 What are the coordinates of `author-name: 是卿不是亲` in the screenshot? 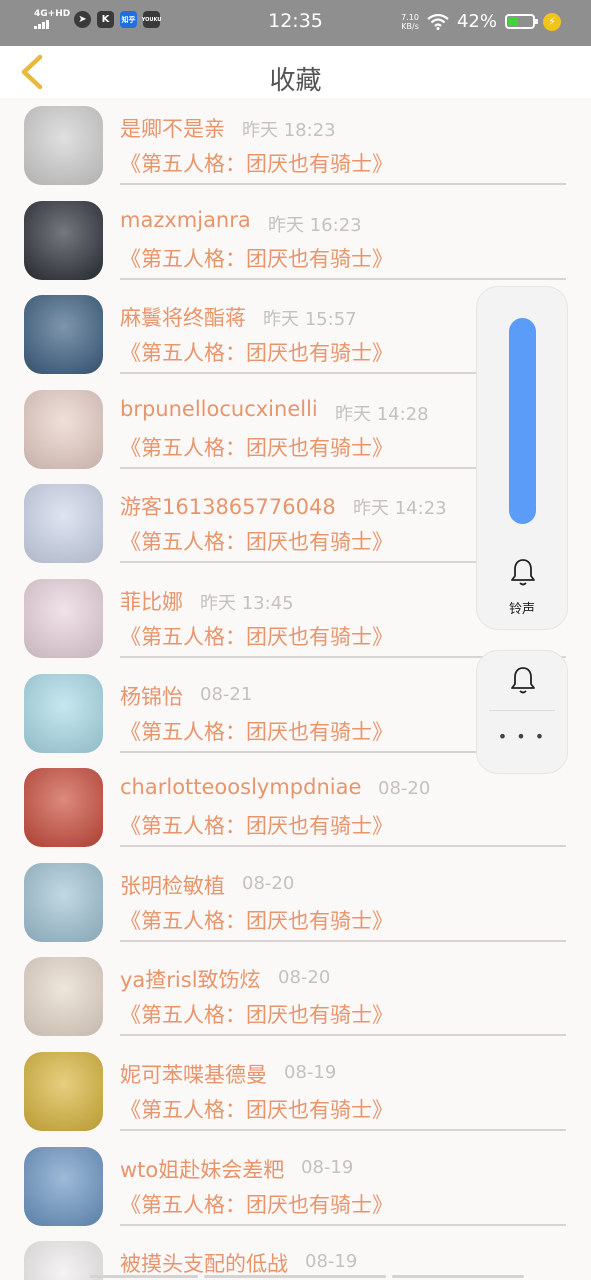 It's located at (172, 129).